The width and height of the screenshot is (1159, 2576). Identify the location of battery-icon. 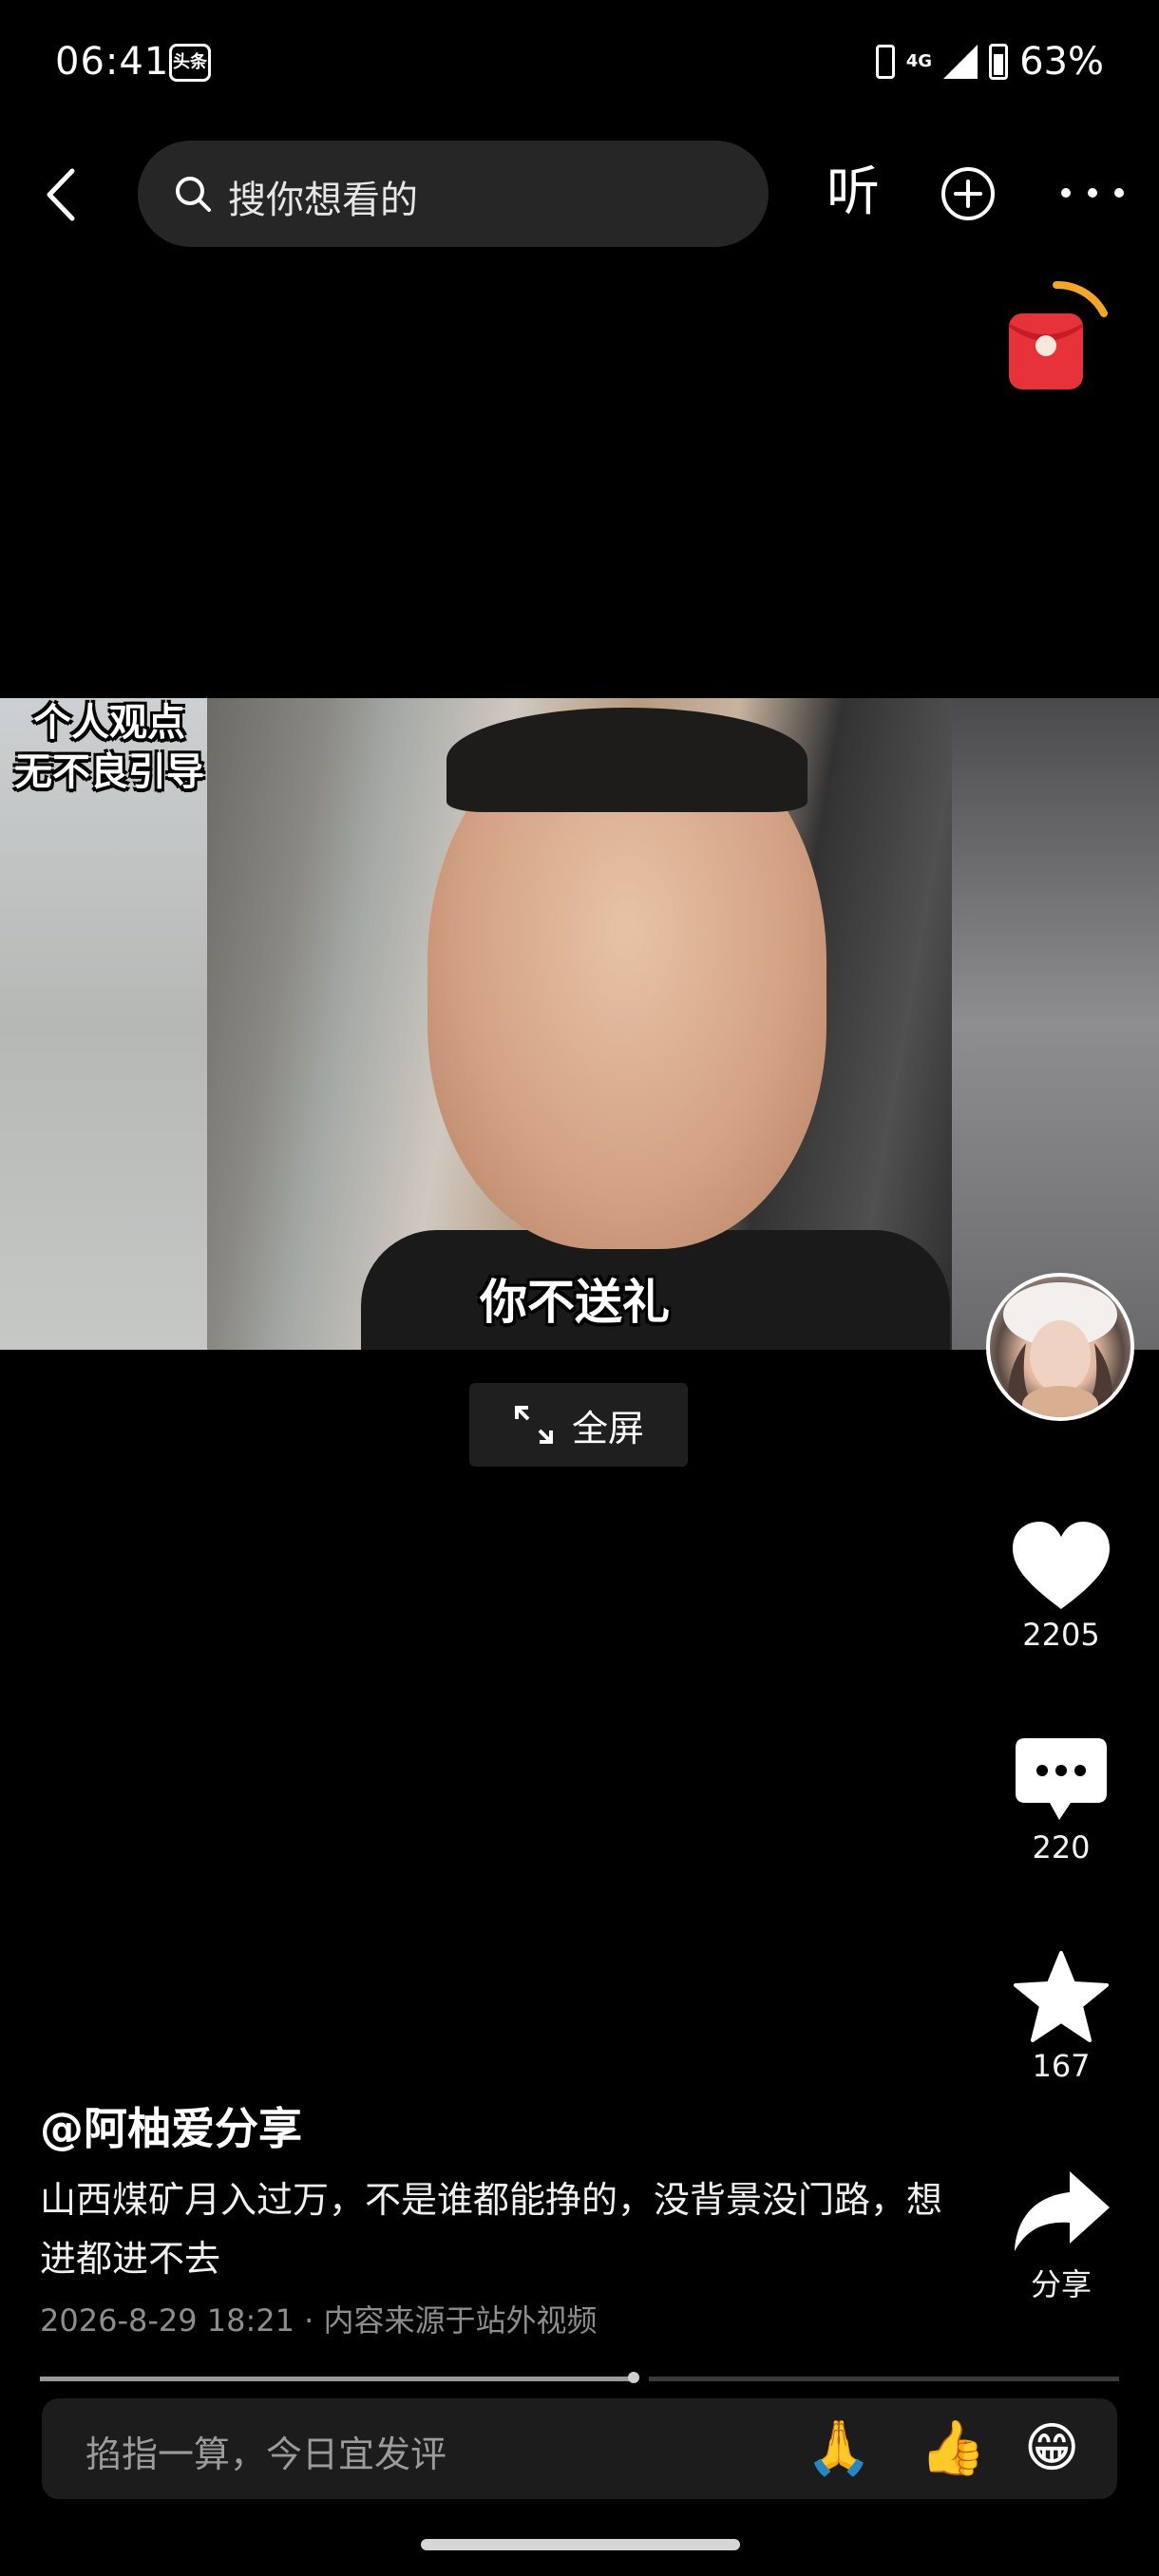
(999, 62).